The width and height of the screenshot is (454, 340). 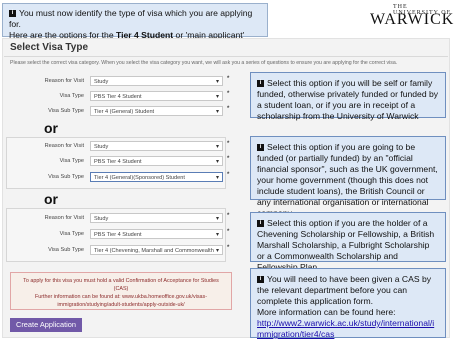 I want to click on visa-sub-type-select: Tier 4 (General)(Sponsored) Student ▾, so click(x=156, y=177).